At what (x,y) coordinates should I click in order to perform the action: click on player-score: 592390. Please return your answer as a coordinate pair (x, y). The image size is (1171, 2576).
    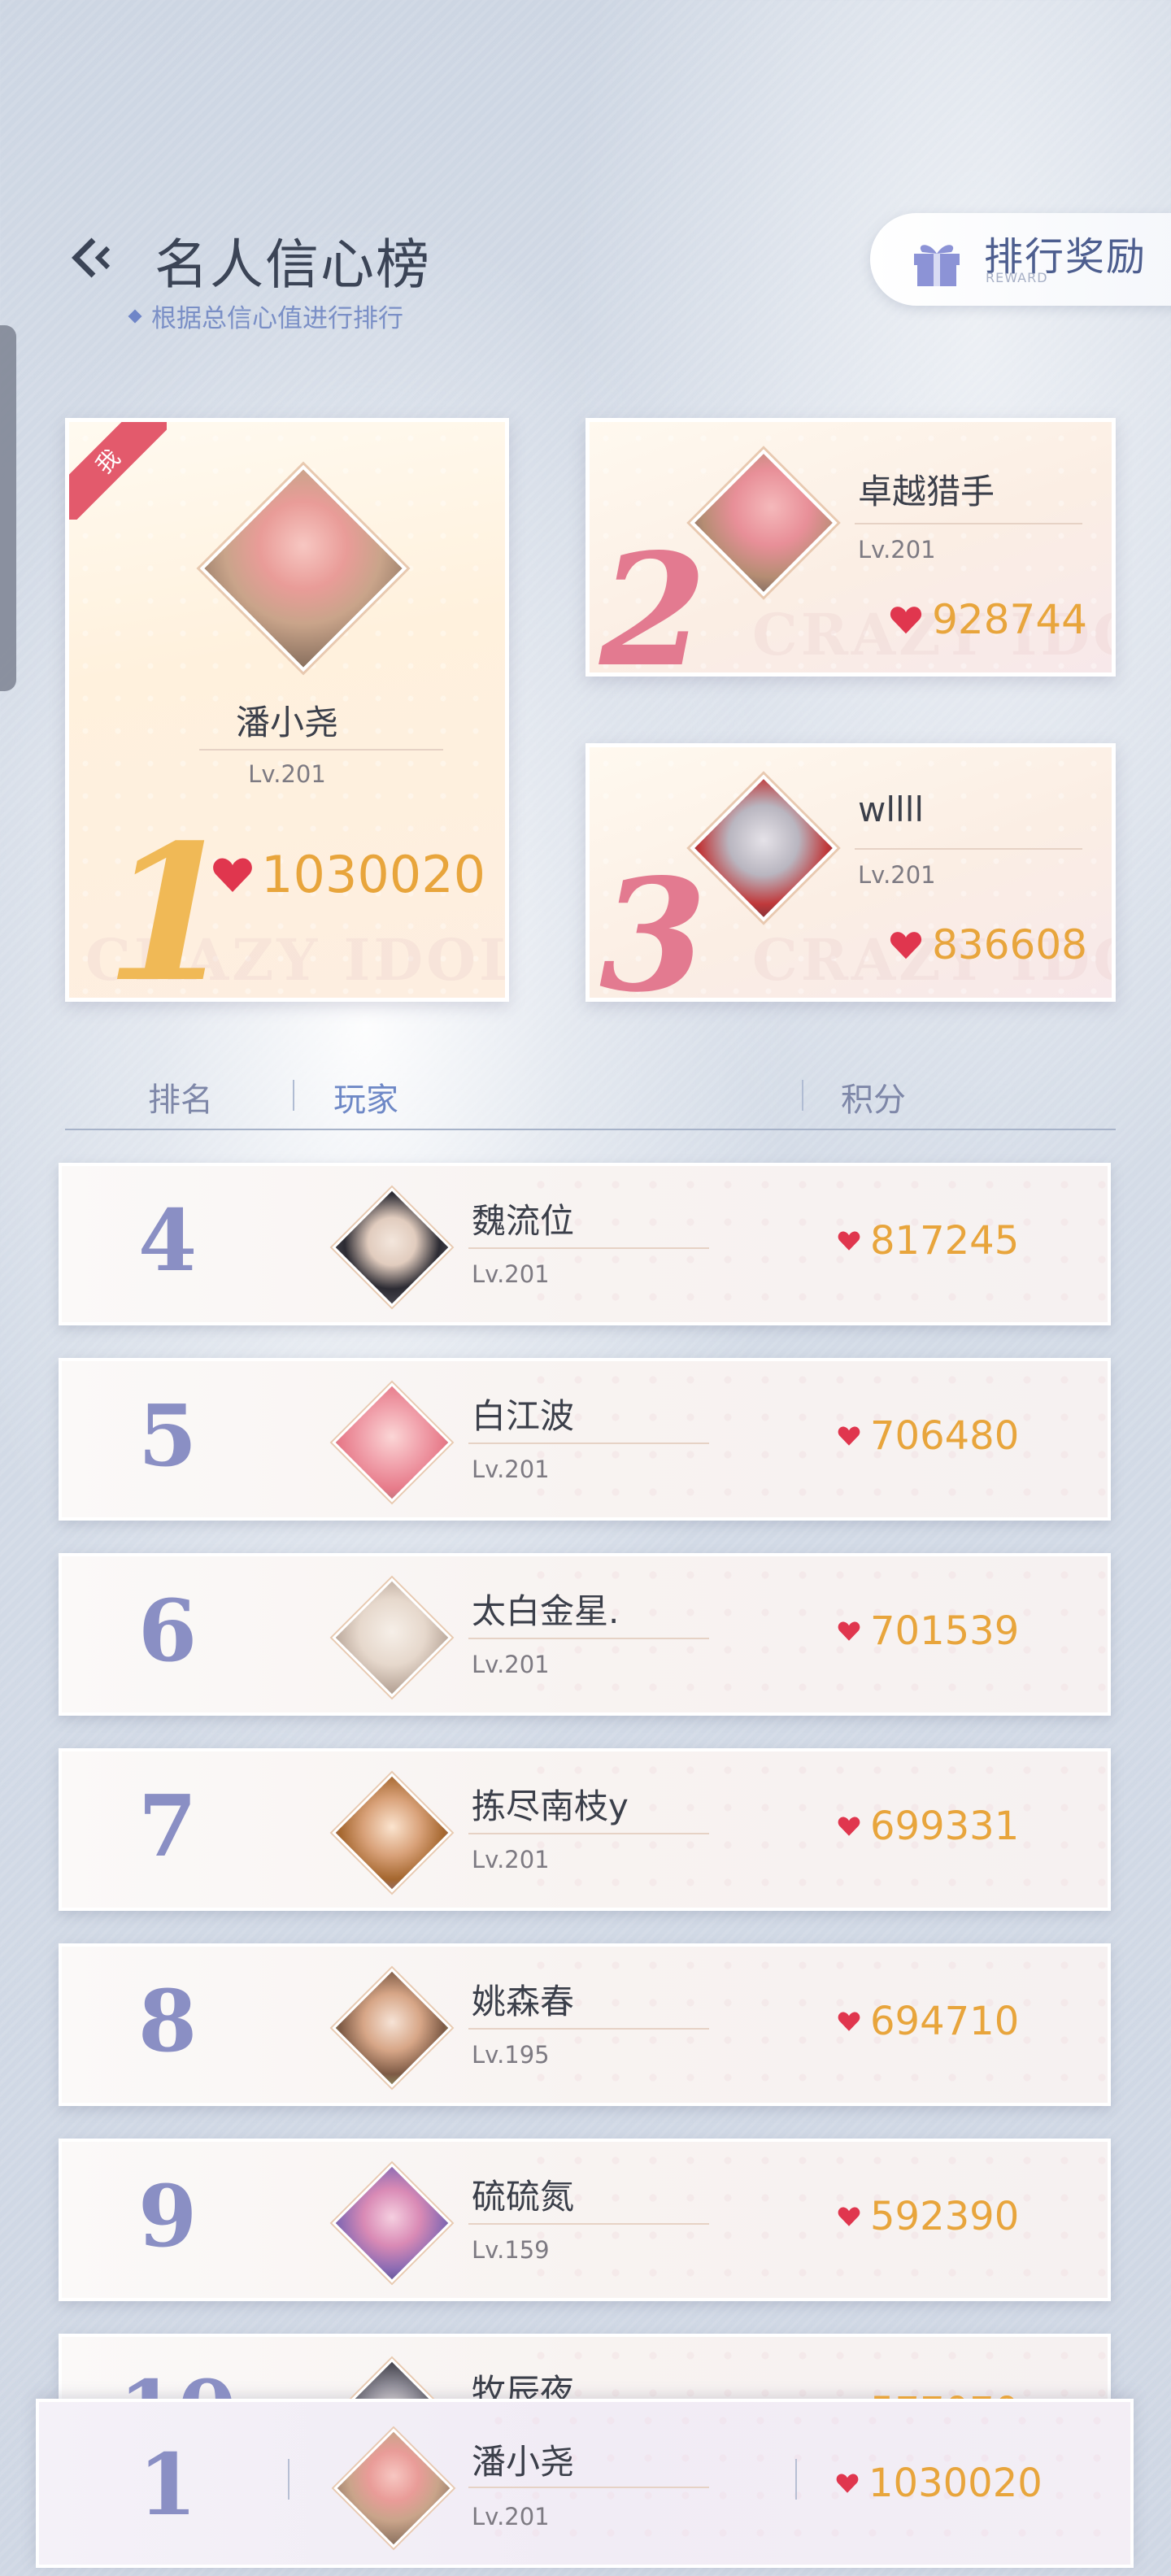
    Looking at the image, I should click on (929, 2216).